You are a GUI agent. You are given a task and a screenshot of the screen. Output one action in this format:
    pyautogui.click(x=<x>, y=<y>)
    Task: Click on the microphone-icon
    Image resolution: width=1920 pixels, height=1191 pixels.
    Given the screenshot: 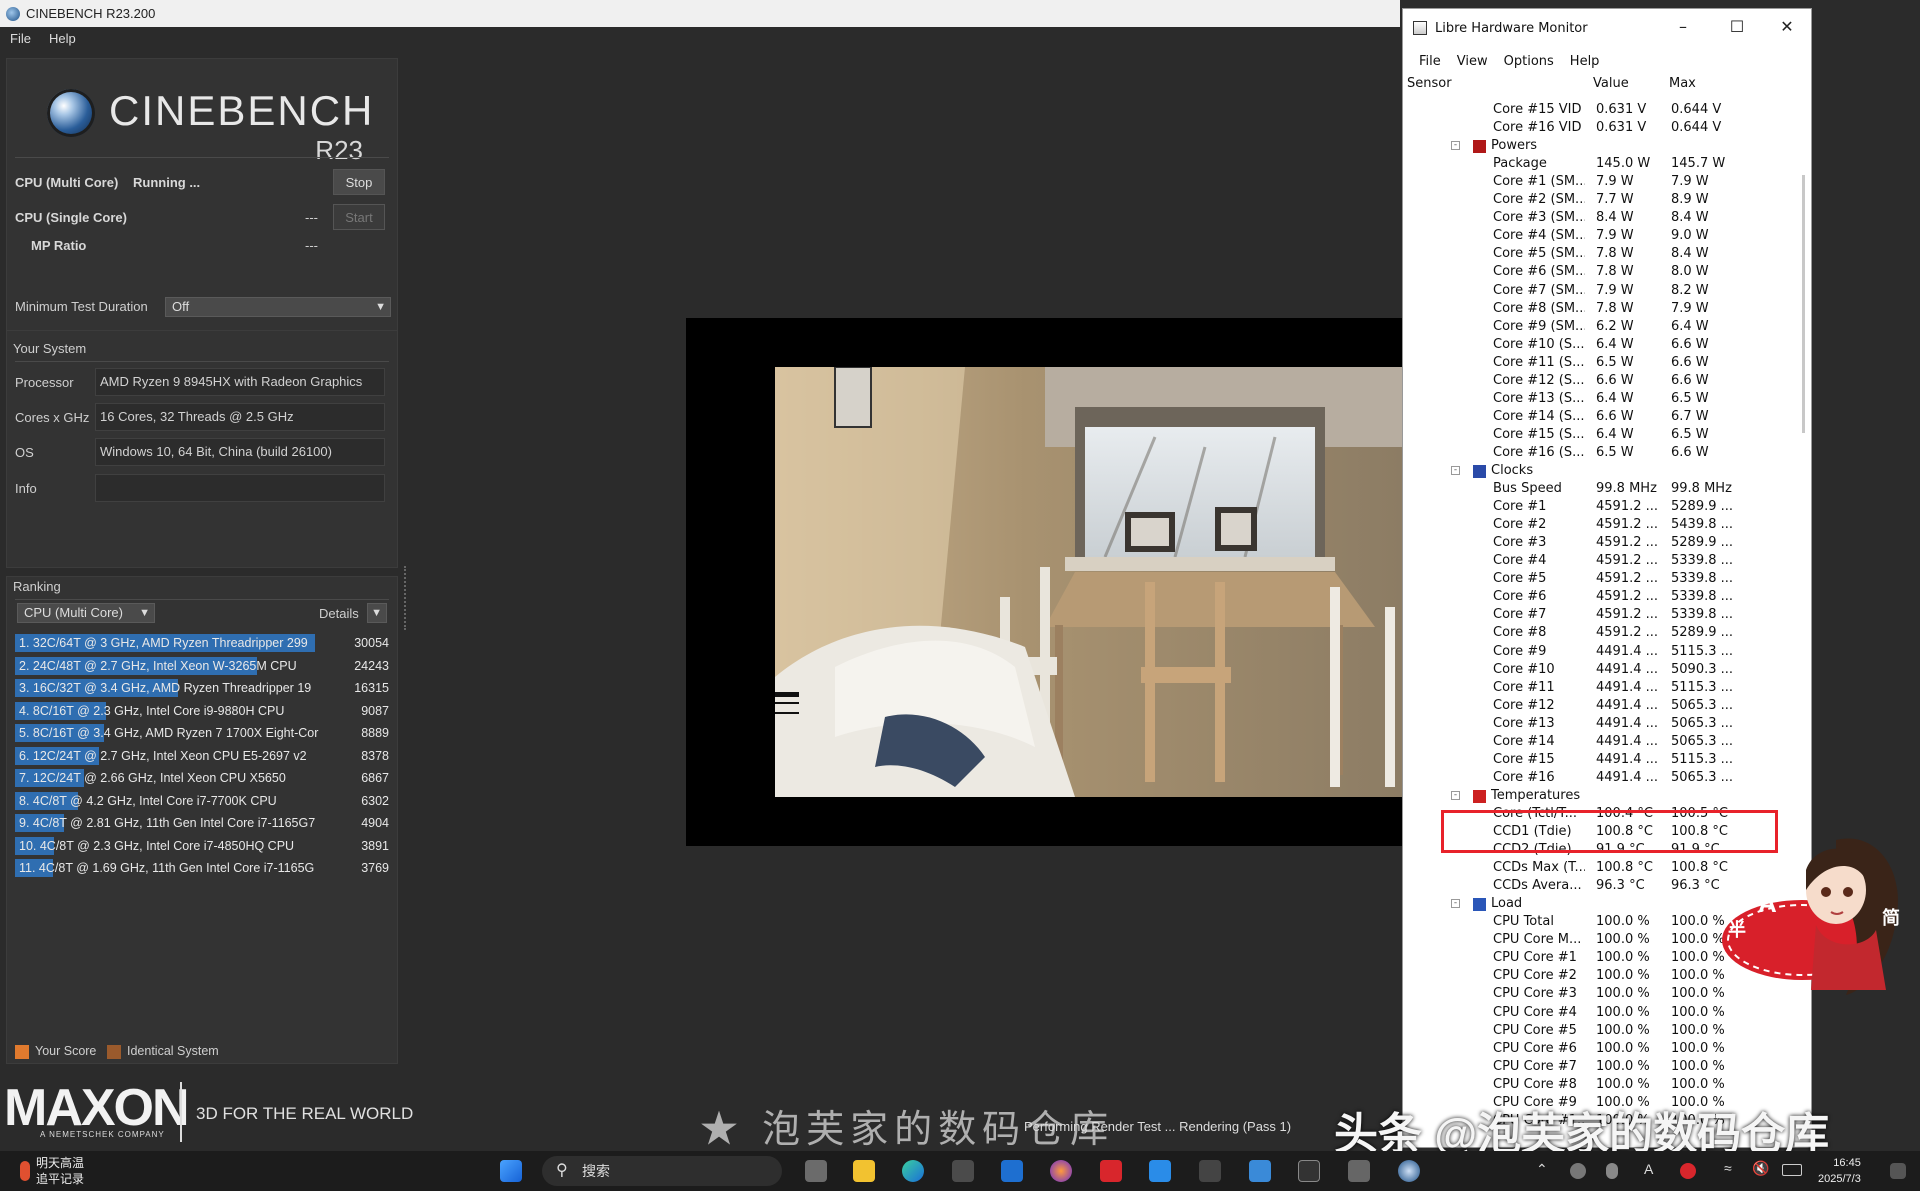 What is the action you would take?
    pyautogui.click(x=1612, y=1171)
    